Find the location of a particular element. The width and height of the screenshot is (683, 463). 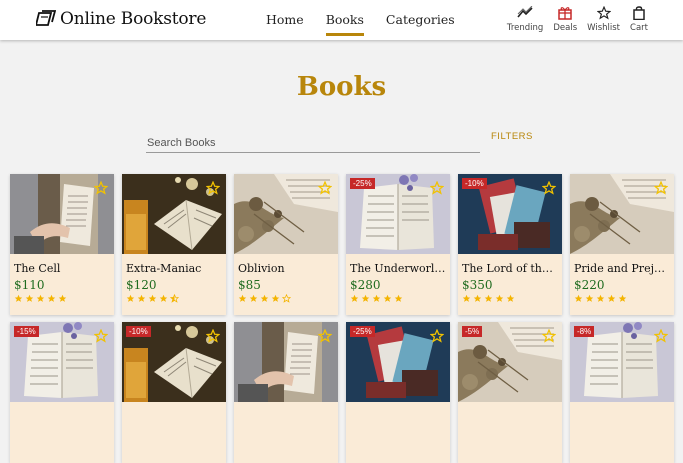

wishlist-button: Wishlist is located at coordinates (603, 19).